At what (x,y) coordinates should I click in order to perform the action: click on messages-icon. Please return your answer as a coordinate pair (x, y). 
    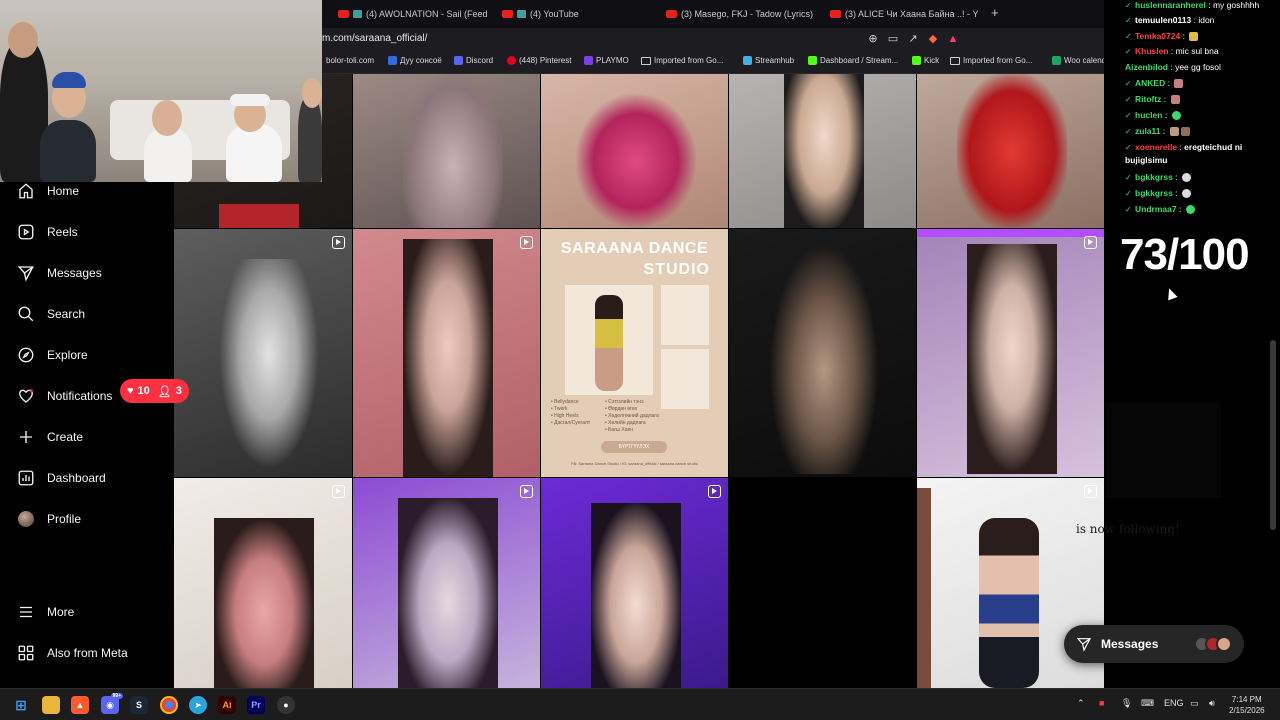
    Looking at the image, I should click on (1083, 645).